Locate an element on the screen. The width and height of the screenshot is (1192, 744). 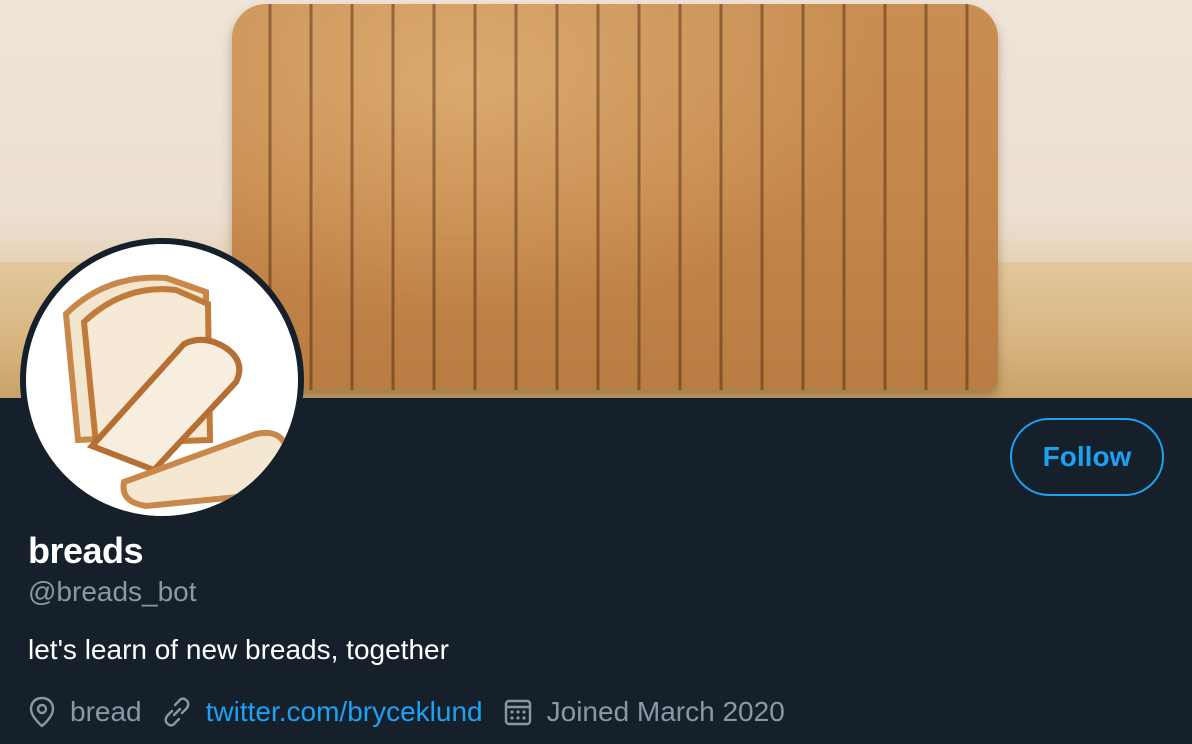
profile-handle: @breads_bot is located at coordinates (112, 591).